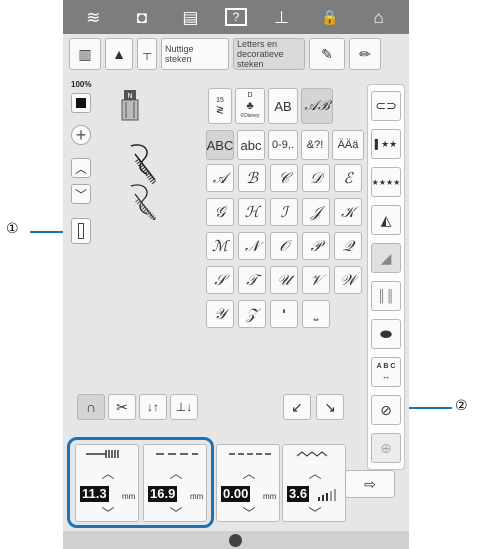 This screenshot has width=478, height=549. Describe the element at coordinates (284, 314) in the screenshot. I see `letter-key-apostrophe: '` at that location.